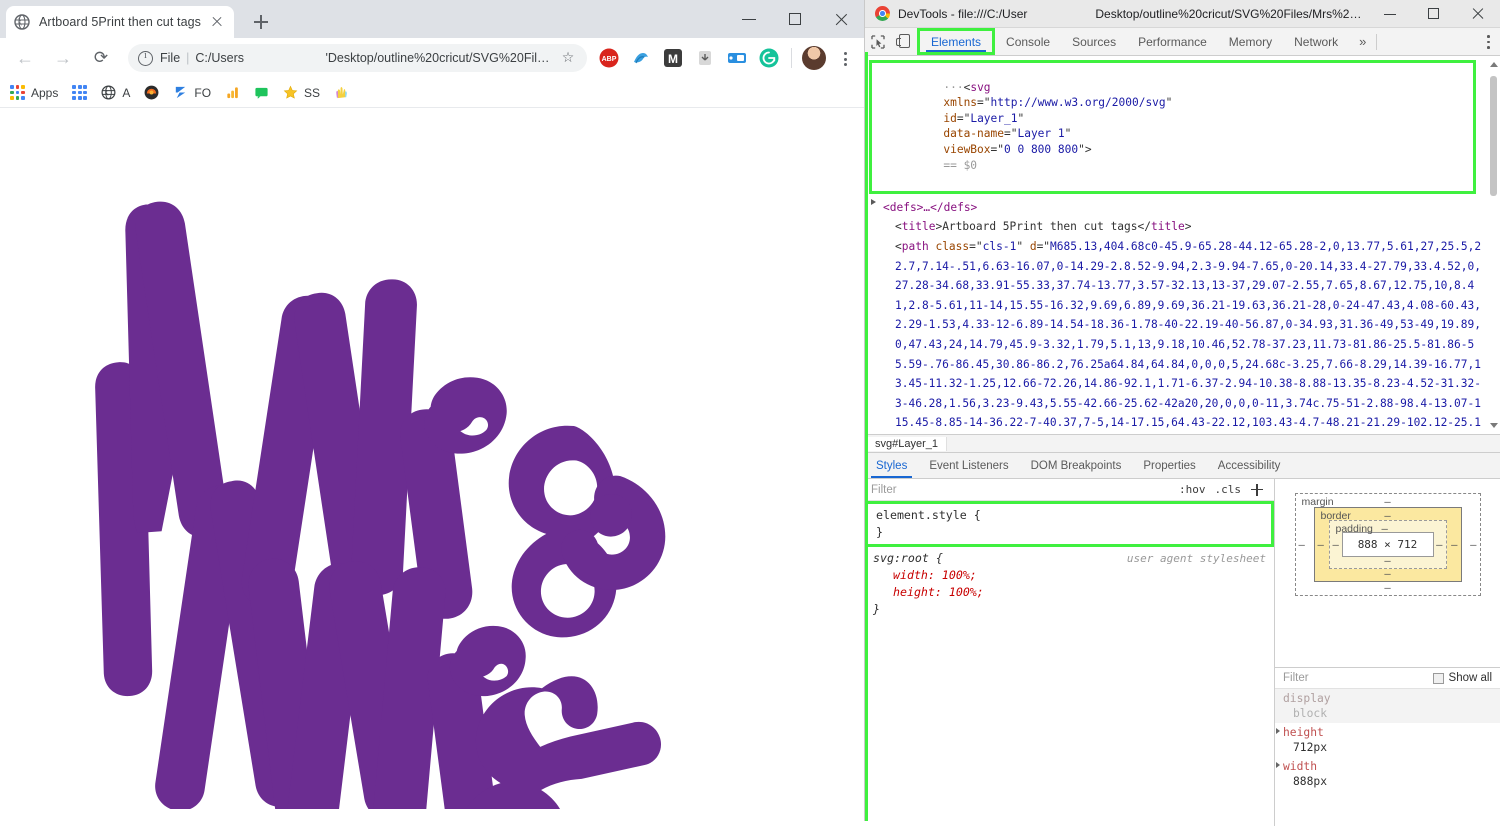 This screenshot has width=1500, height=826. What do you see at coordinates (101, 58) in the screenshot?
I see `reload-button: ⟳` at bounding box center [101, 58].